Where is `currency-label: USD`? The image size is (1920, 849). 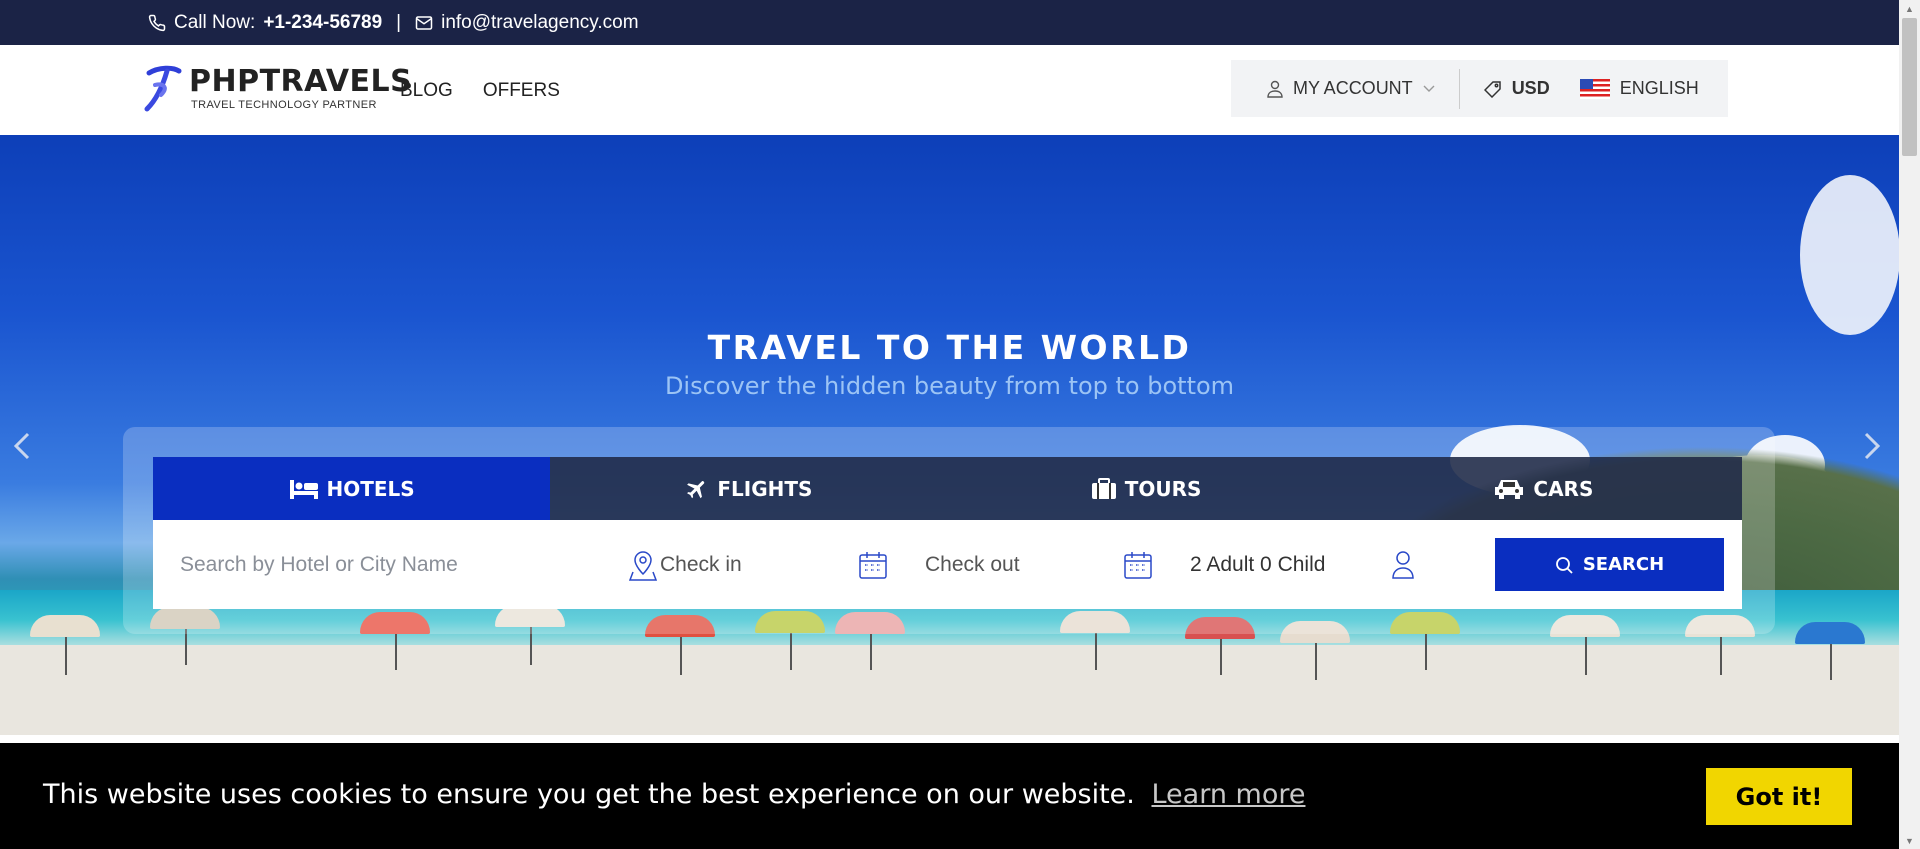
currency-label: USD is located at coordinates (1530, 88).